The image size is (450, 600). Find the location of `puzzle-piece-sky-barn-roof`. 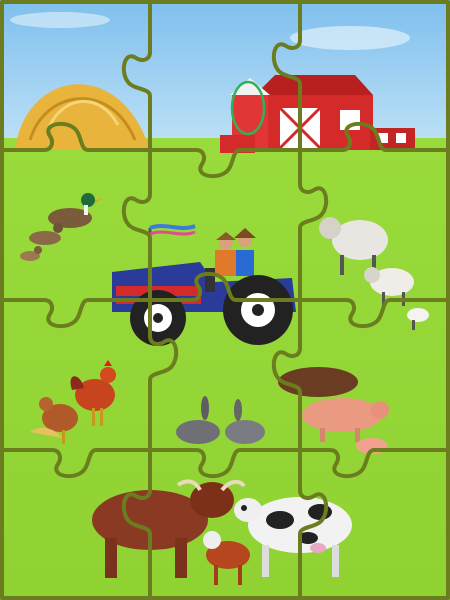

puzzle-piece-sky-barn-roof is located at coordinates (225, 75).